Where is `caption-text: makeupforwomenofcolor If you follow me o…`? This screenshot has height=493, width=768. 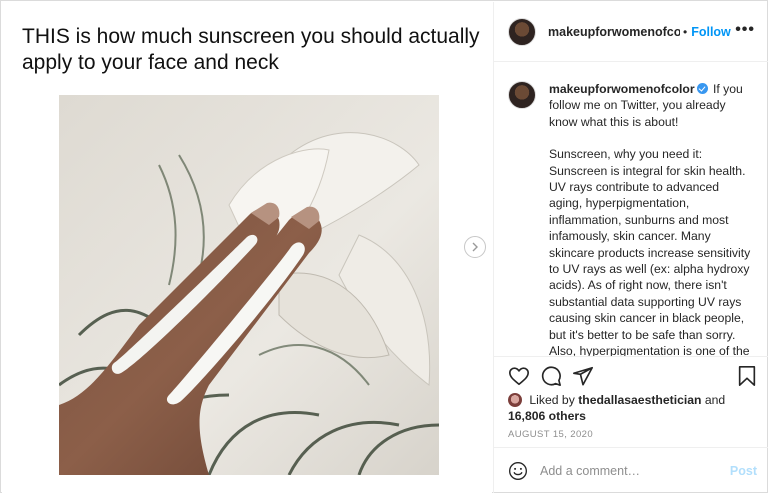 caption-text: makeupforwomenofcolor If you follow me o… is located at coordinates (651, 219).